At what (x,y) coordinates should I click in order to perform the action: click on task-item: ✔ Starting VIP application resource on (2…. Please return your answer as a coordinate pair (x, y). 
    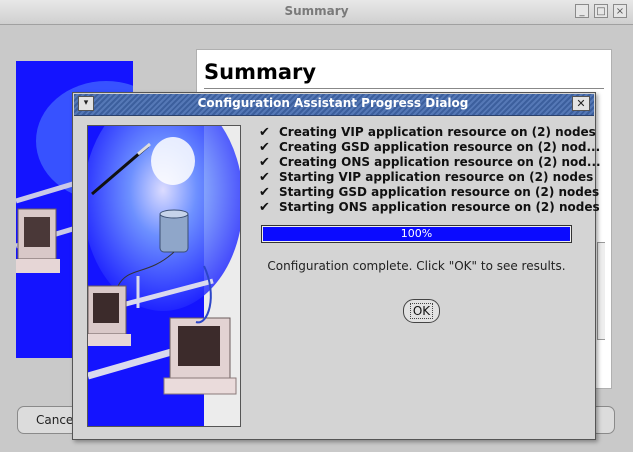
    Looking at the image, I should click on (426, 177).